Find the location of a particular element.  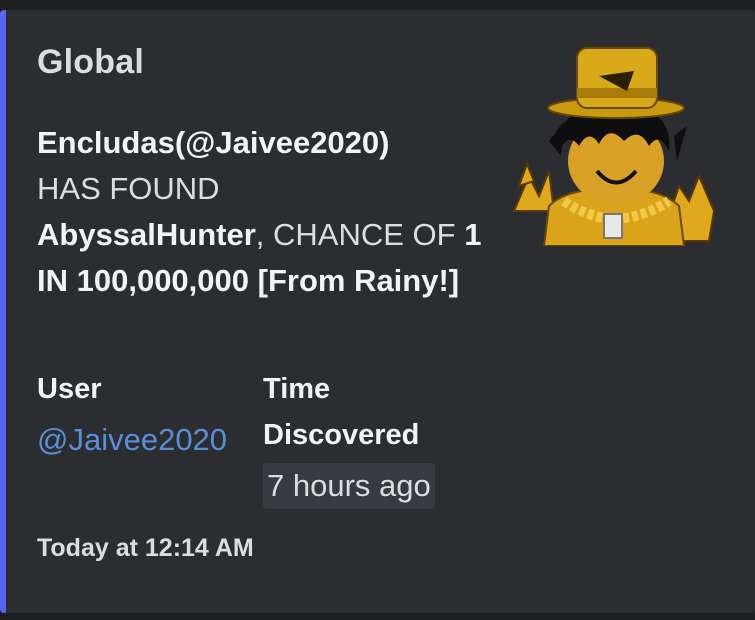

chance-prefix: , CHANCE OF is located at coordinates (360, 234).